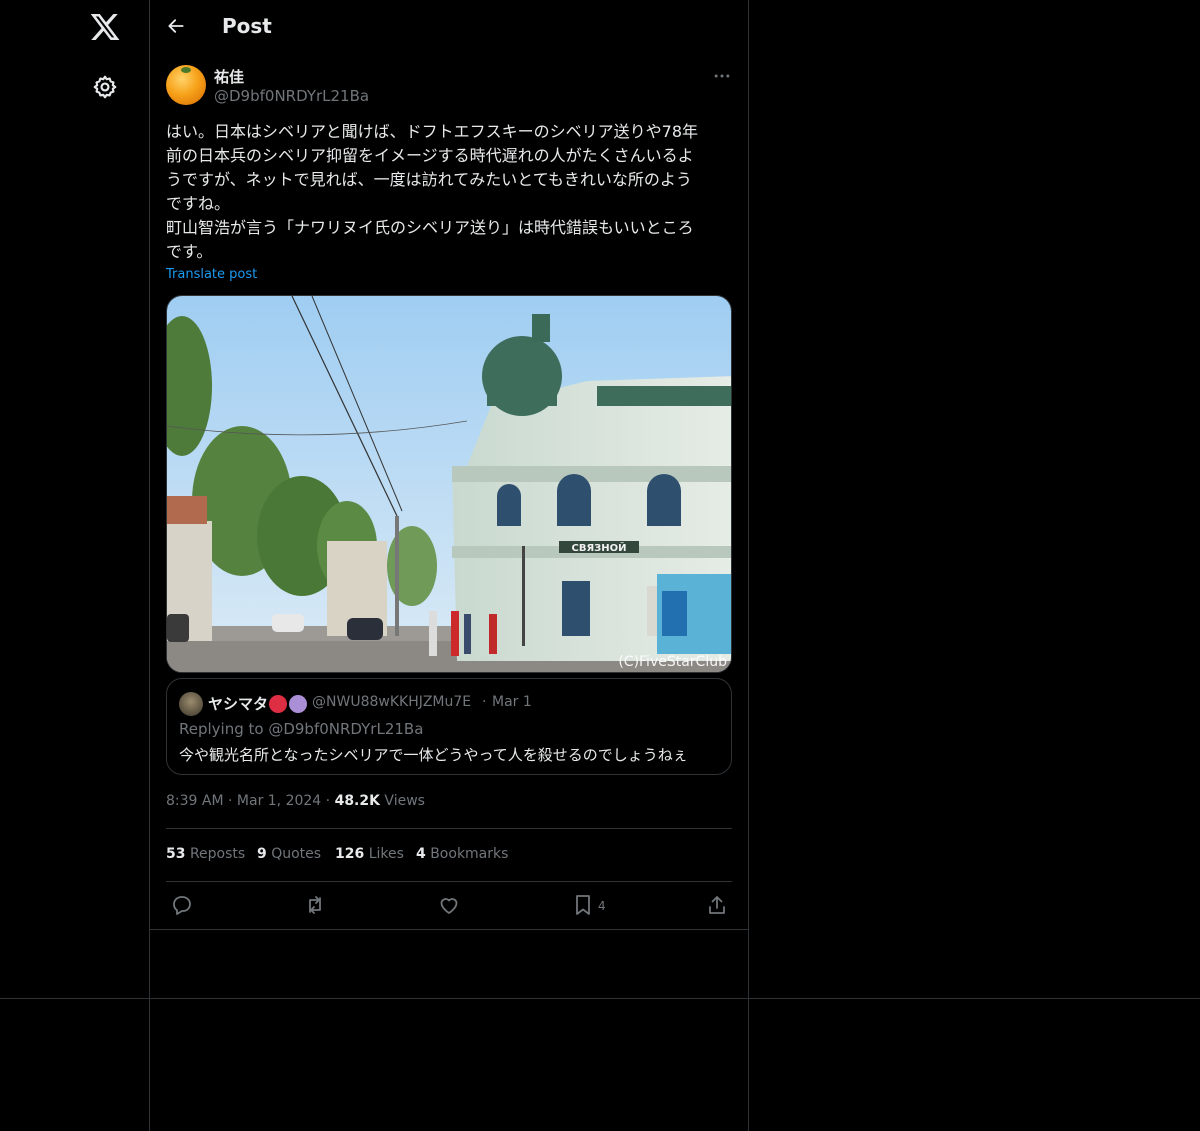 Image resolution: width=1200 pixels, height=1131 pixels. Describe the element at coordinates (298, 704) in the screenshot. I see `purple-circle-emoji` at that location.